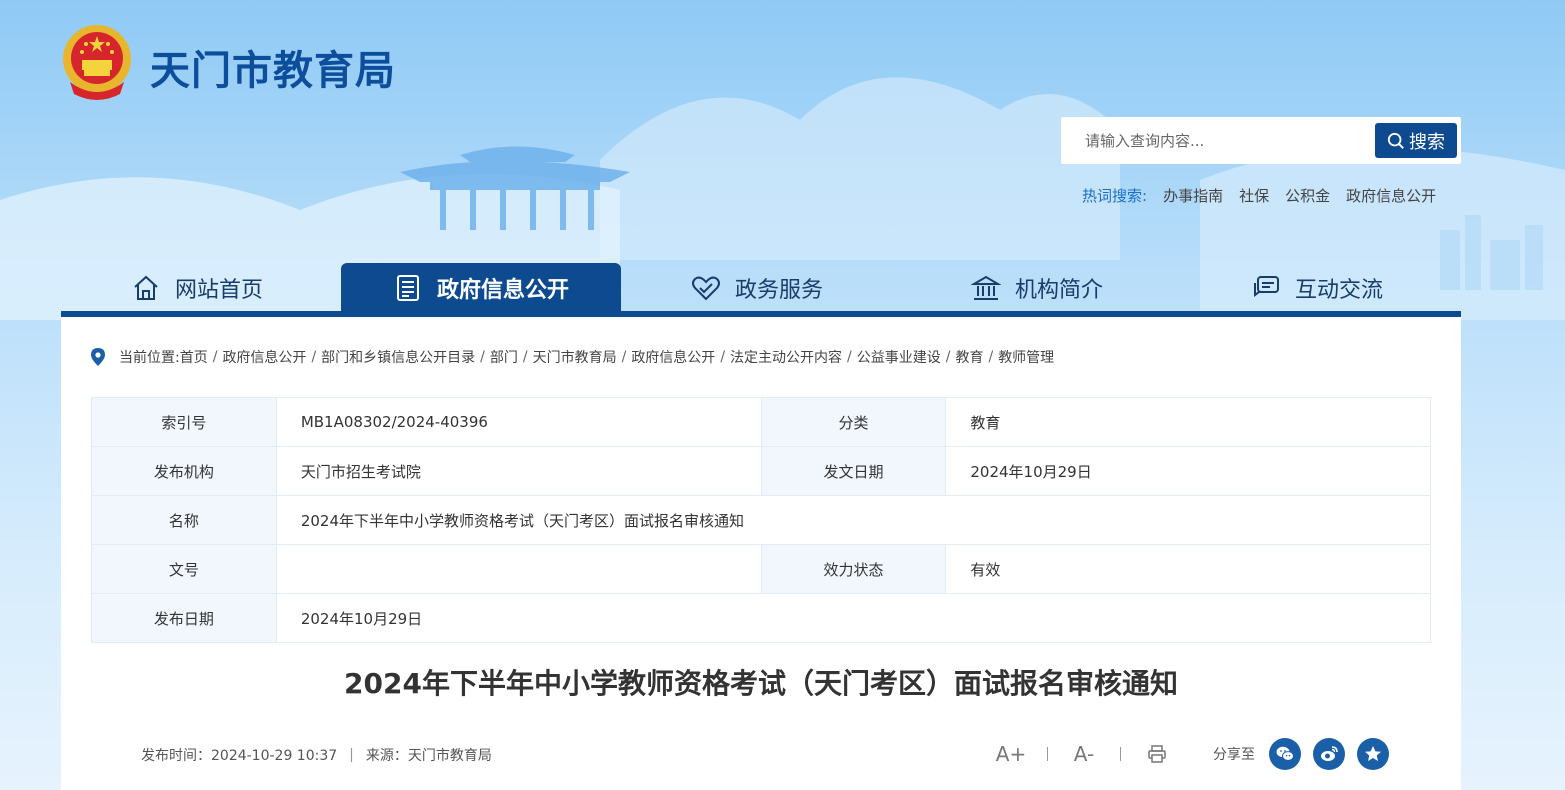 This screenshot has width=1565, height=790. I want to click on hot-search-label: 热词搜索:, so click(1115, 196).